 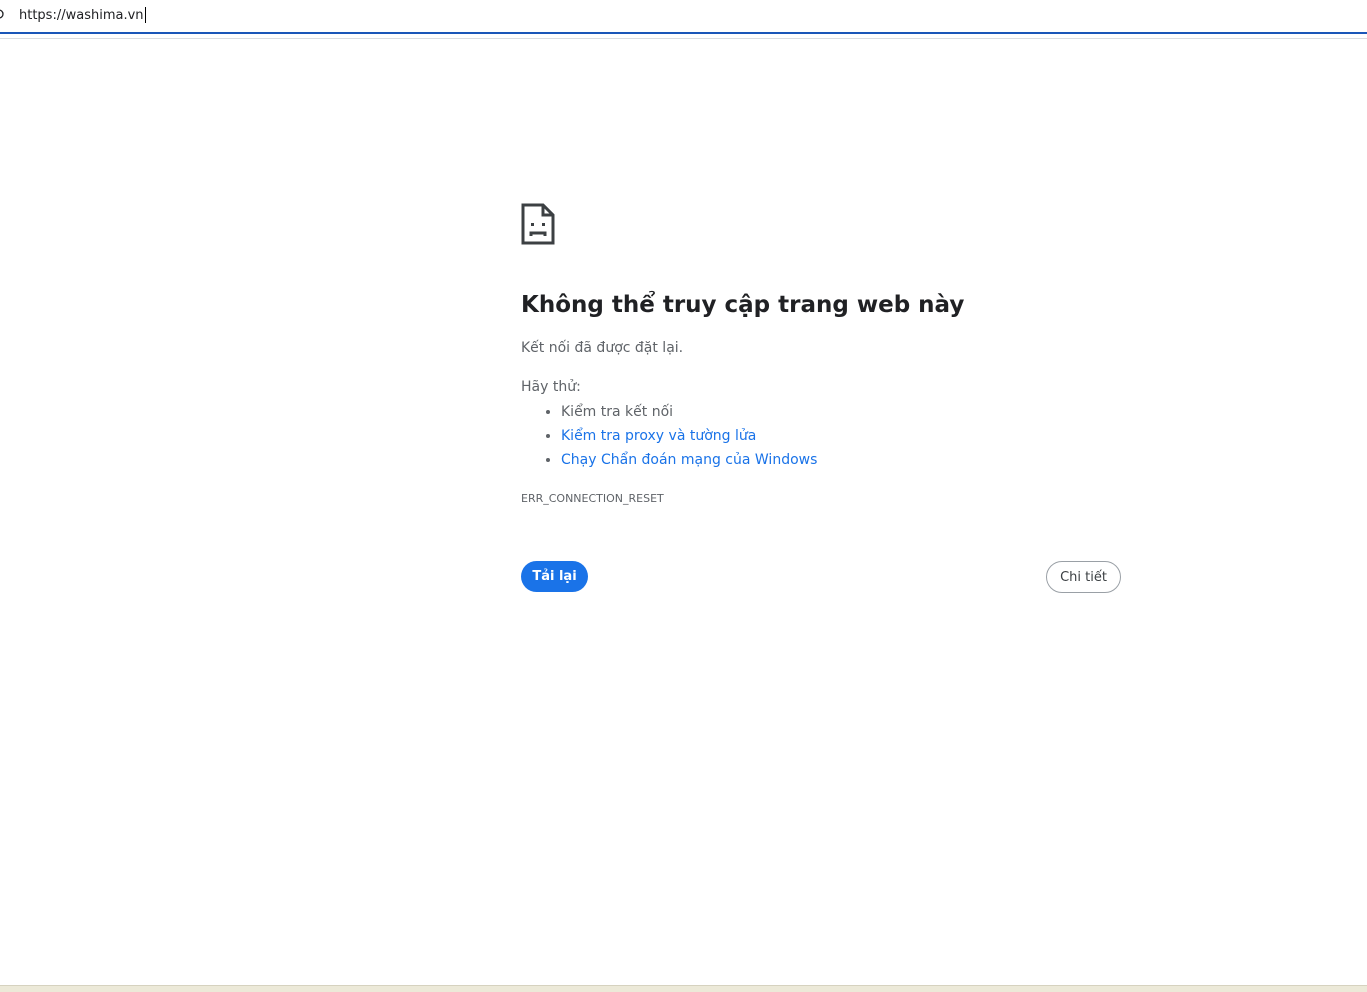 What do you see at coordinates (683, 36) in the screenshot?
I see `address-bar-divider` at bounding box center [683, 36].